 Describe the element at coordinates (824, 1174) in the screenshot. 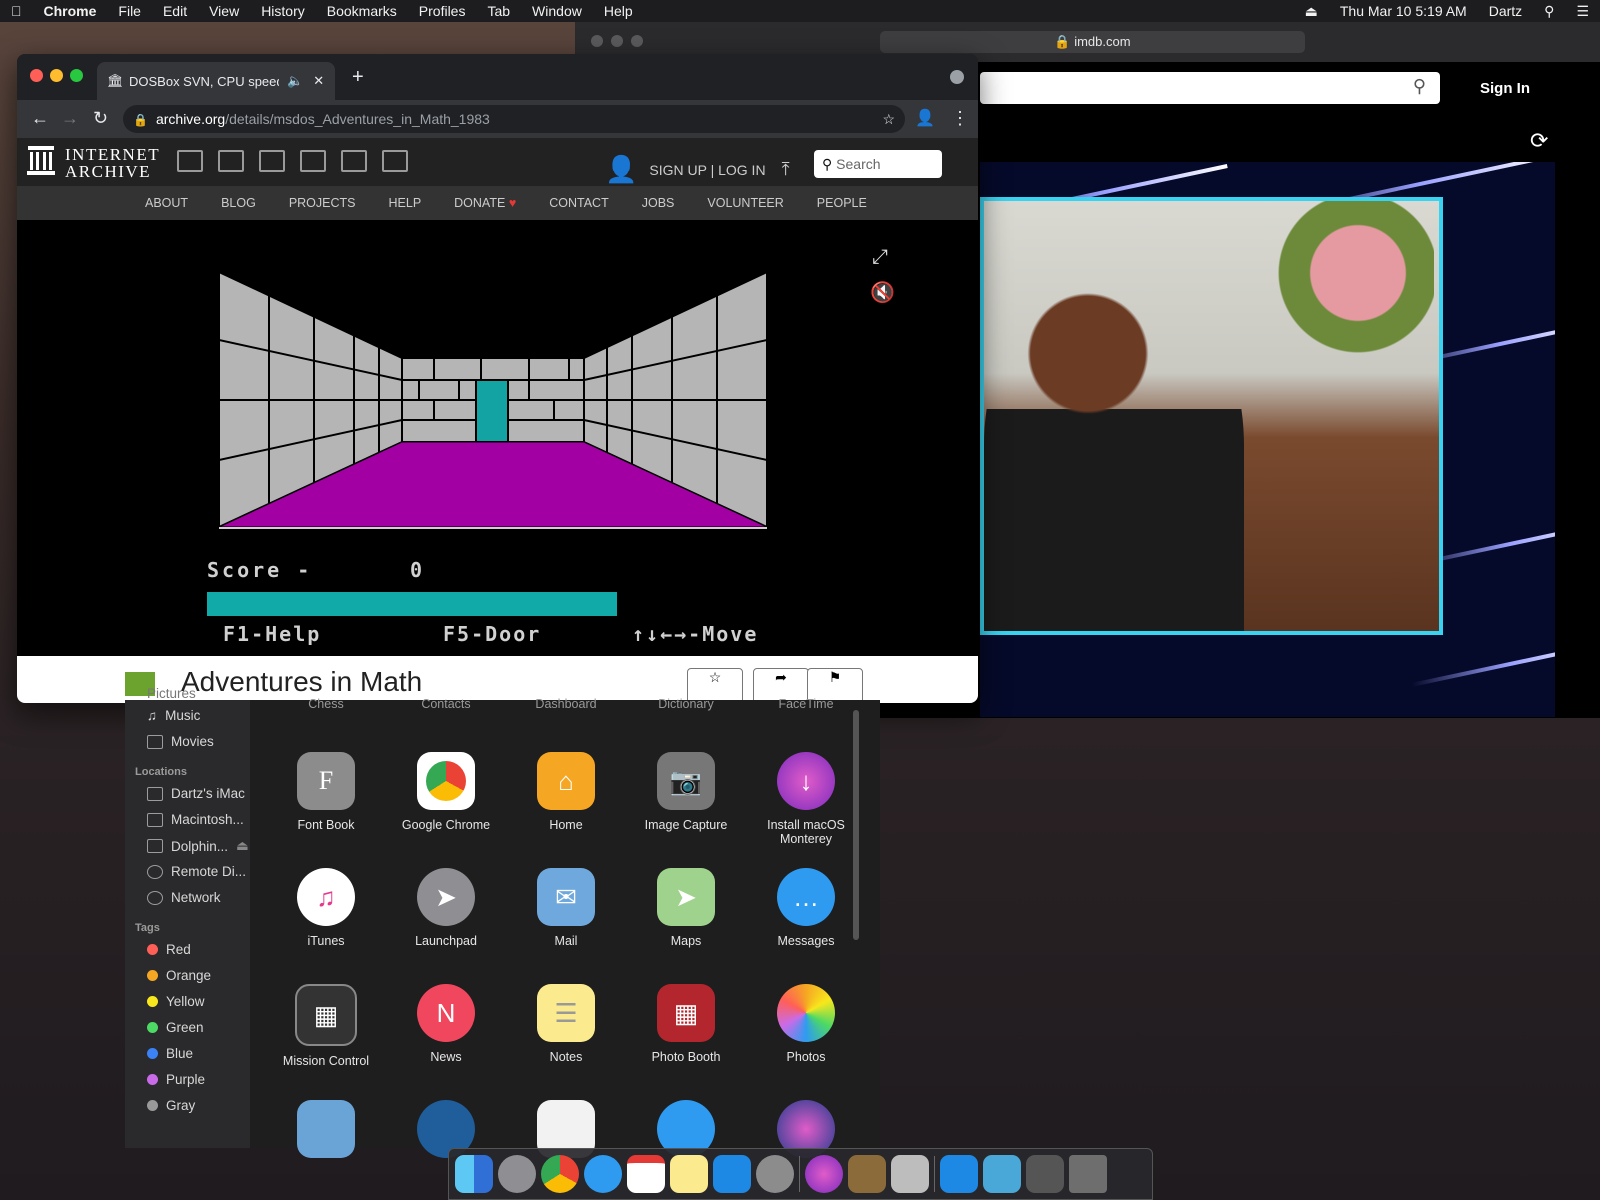

I see `installer-icon` at that location.